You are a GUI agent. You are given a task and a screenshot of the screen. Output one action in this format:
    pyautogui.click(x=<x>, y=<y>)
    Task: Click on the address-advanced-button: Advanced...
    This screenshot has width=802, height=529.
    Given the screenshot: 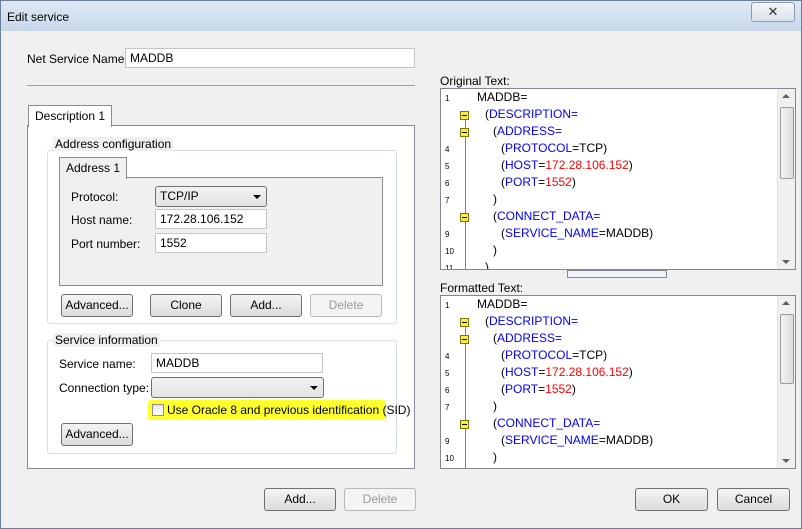 What is the action you would take?
    pyautogui.click(x=97, y=305)
    